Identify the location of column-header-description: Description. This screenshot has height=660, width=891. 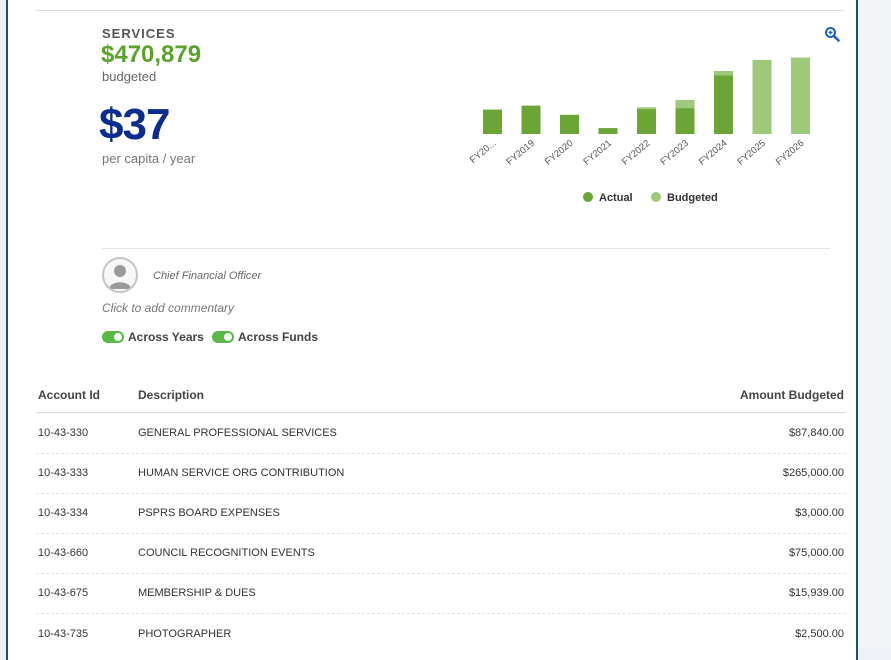
(171, 395).